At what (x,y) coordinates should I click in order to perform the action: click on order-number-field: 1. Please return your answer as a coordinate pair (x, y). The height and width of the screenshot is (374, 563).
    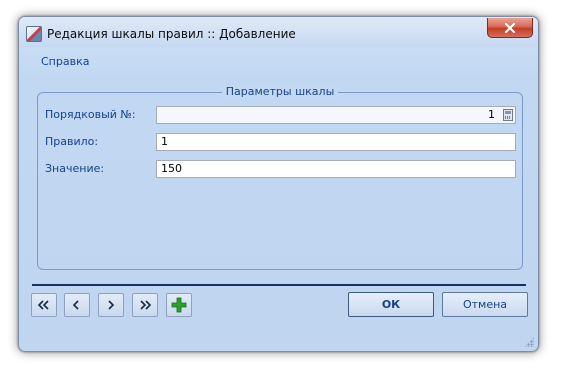
    Looking at the image, I should click on (336, 115).